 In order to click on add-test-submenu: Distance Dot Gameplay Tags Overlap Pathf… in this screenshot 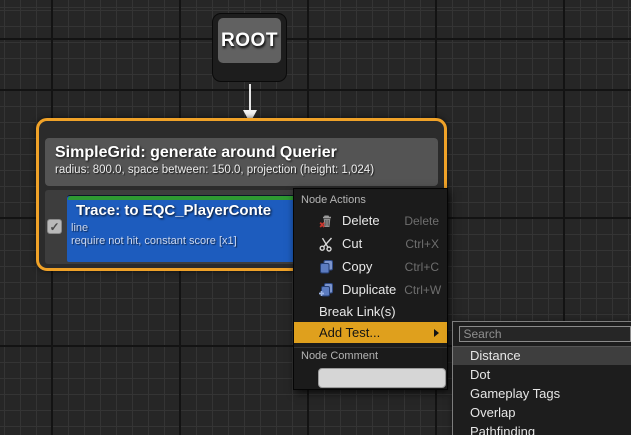, I will do `click(541, 378)`.